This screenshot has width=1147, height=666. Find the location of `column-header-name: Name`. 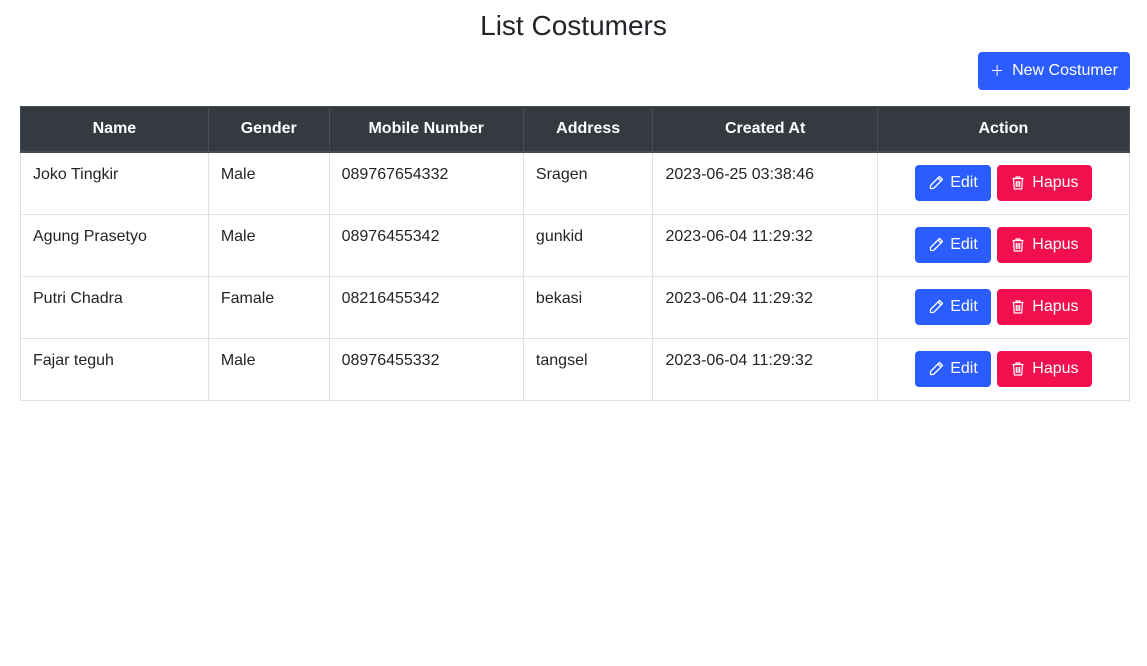

column-header-name: Name is located at coordinates (114, 129).